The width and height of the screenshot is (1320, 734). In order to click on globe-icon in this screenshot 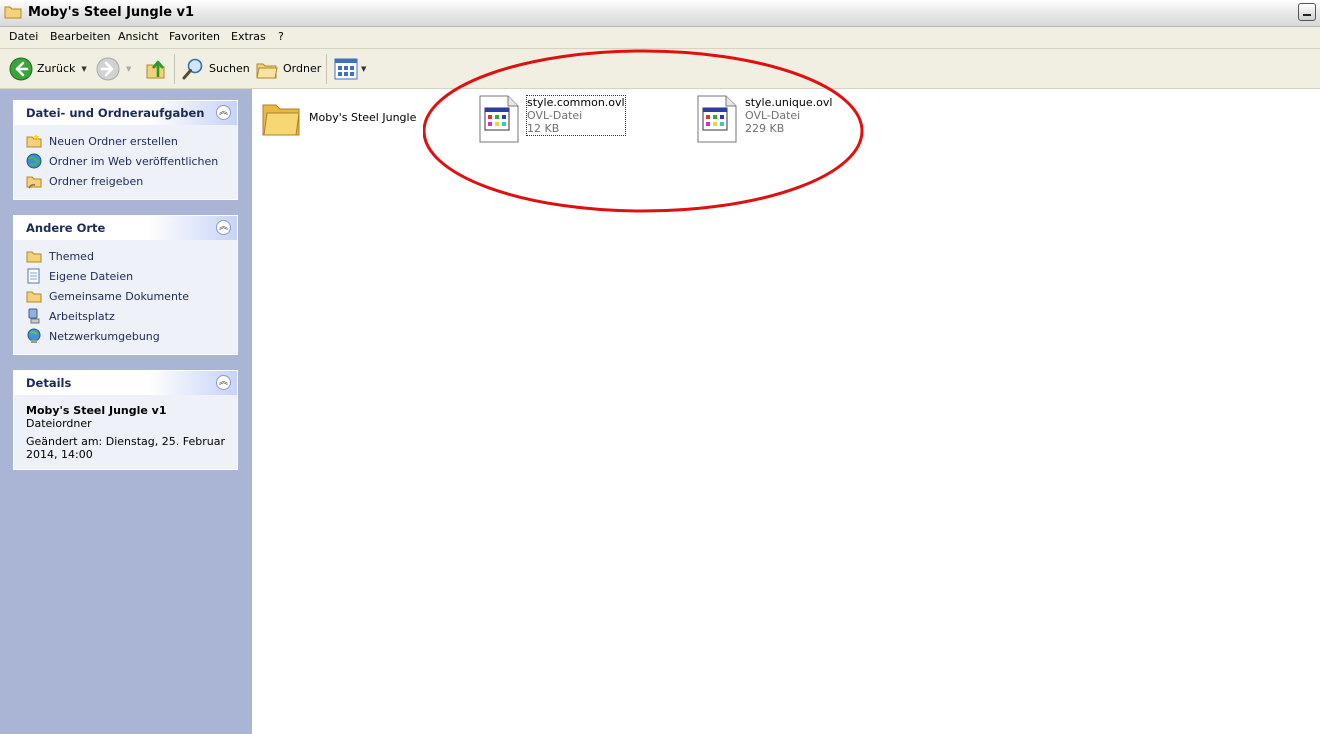, I will do `click(34, 161)`.